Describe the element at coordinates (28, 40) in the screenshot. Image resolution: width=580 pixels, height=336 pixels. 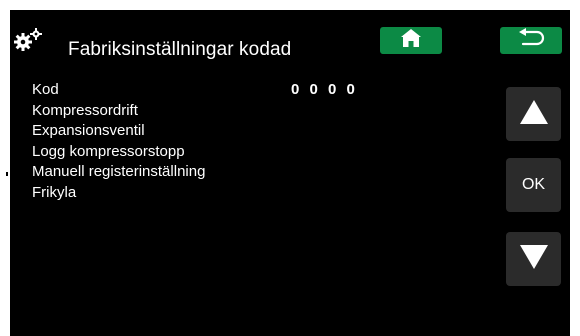
I see `gear-icon` at that location.